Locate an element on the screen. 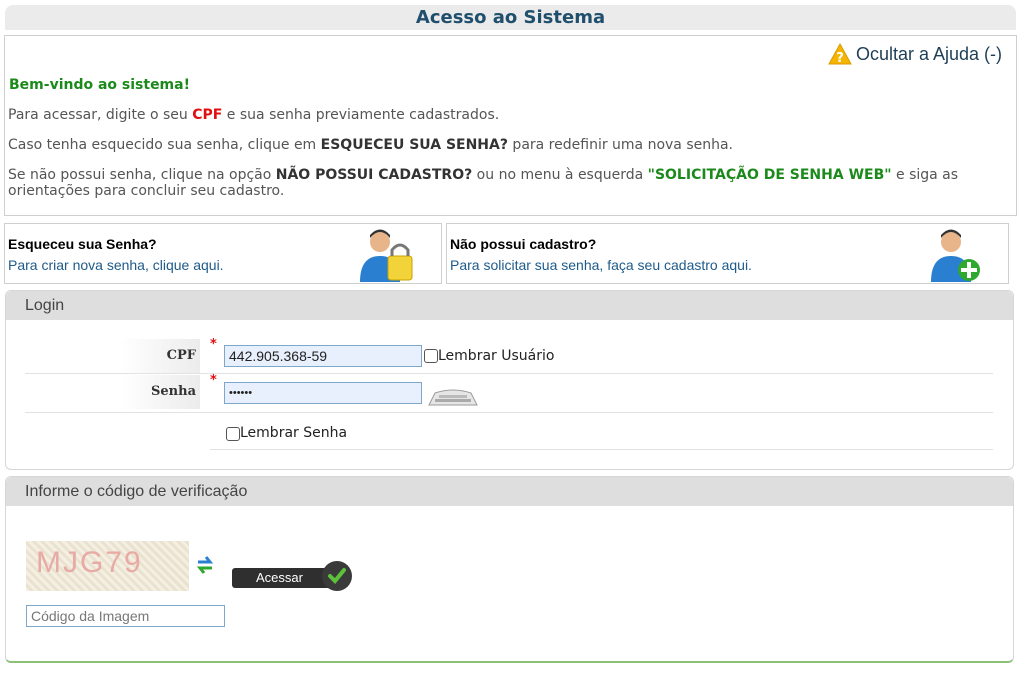 The width and height of the screenshot is (1024, 677). password-input: •••••• is located at coordinates (323, 393).